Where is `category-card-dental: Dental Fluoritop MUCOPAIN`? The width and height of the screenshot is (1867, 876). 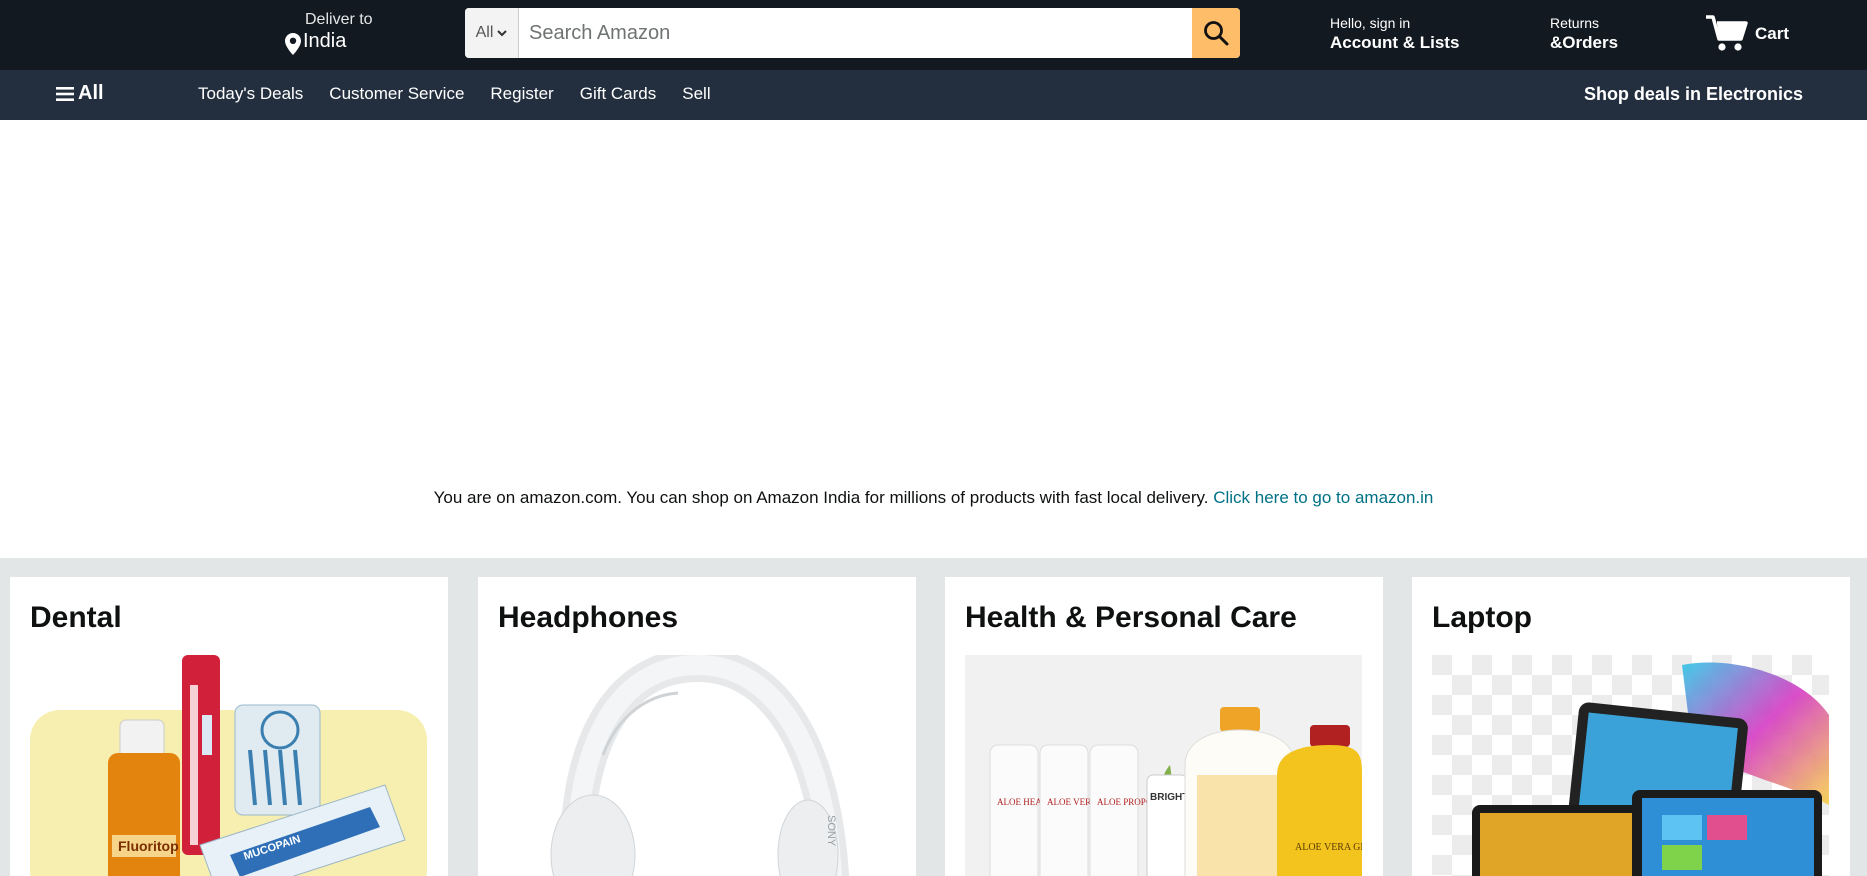
category-card-dental: Dental Fluoritop MUCOPAIN is located at coordinates (229, 726).